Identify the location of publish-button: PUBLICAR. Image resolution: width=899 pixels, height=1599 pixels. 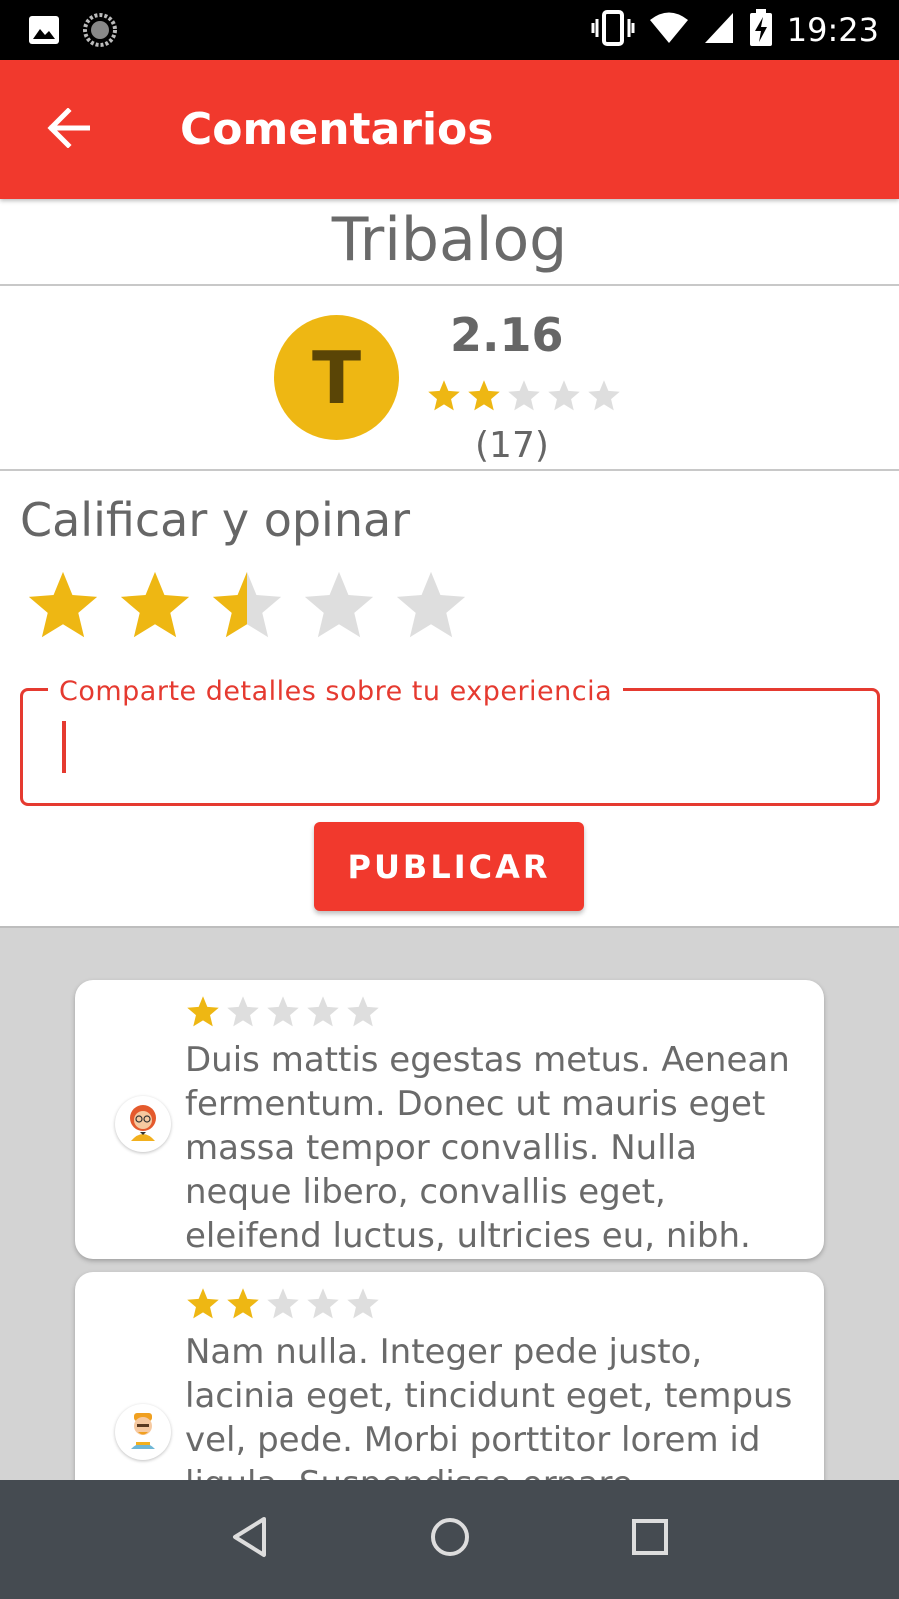
(449, 866).